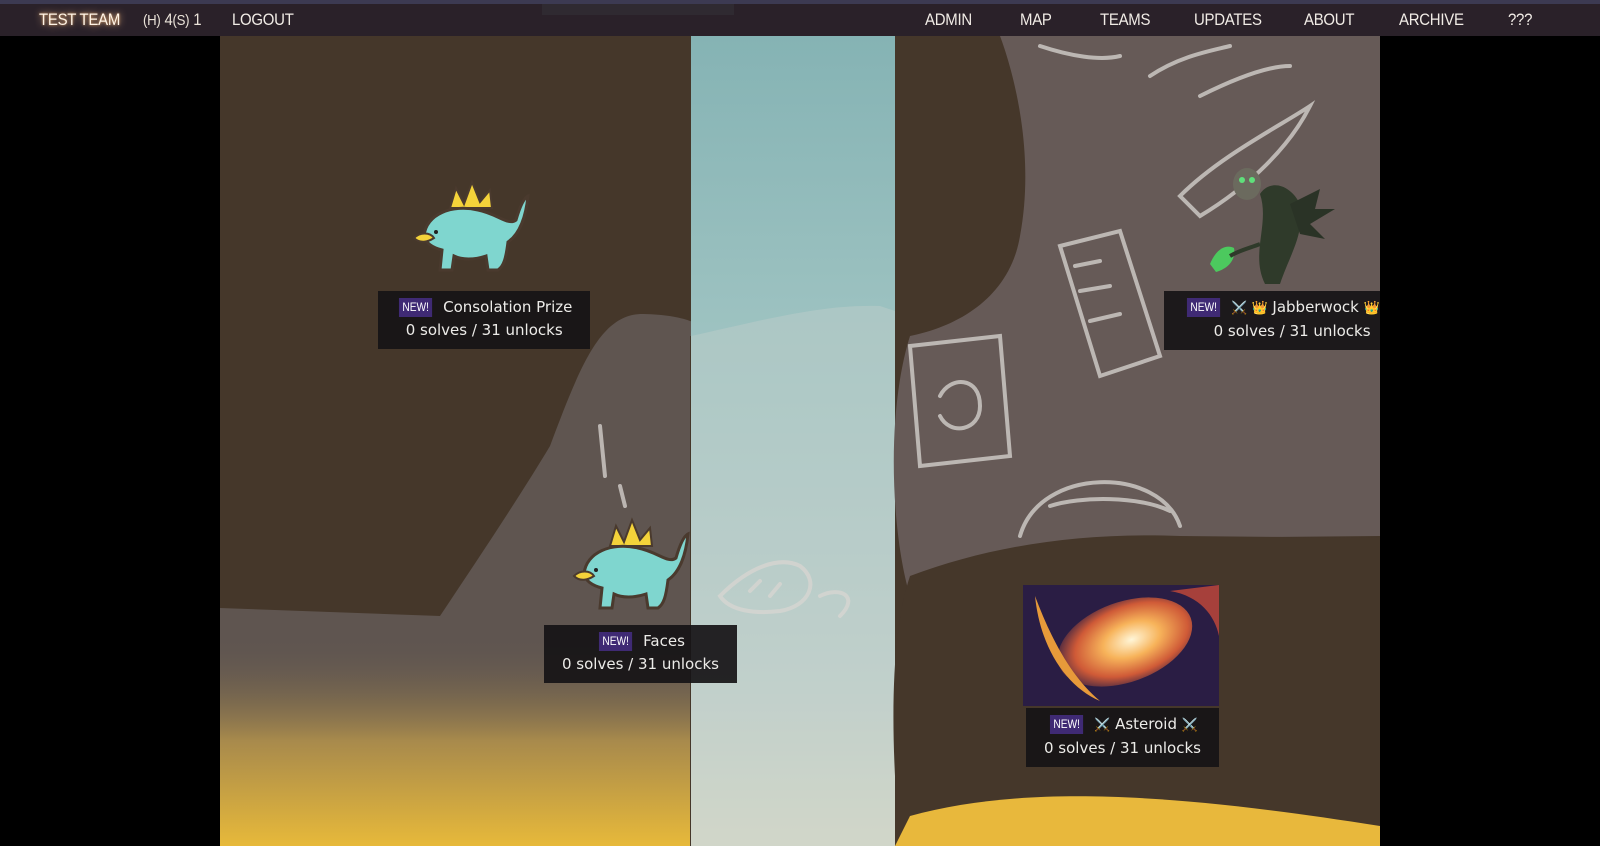 The height and width of the screenshot is (846, 1600). Describe the element at coordinates (1249, 308) in the screenshot. I see `puzzle-title-prefix: ⚔️ 👑` at that location.